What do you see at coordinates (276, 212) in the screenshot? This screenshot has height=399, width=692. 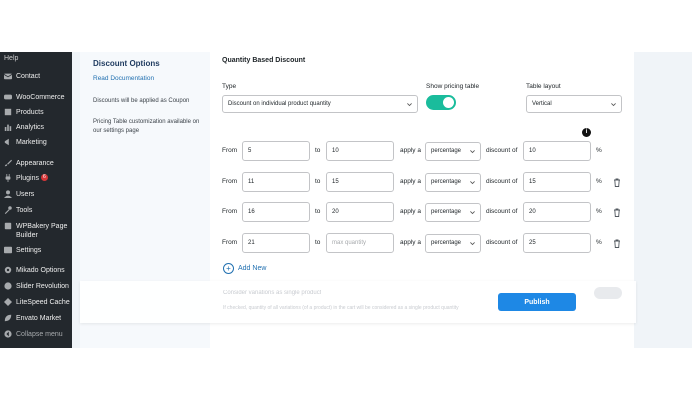 I see `from-quantity-input: 16` at bounding box center [276, 212].